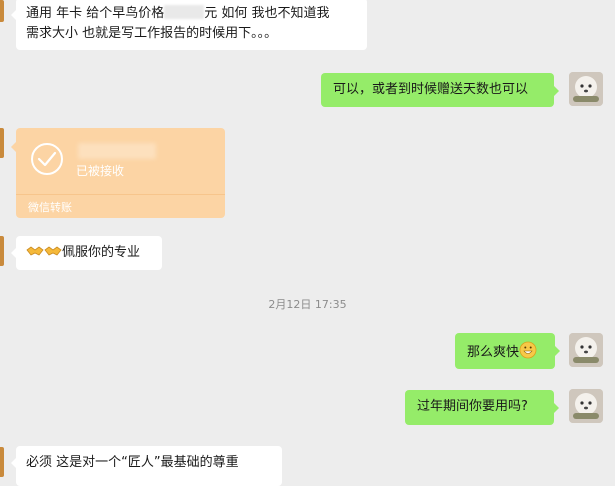 The width and height of the screenshot is (615, 486). Describe the element at coordinates (152, 33) in the screenshot. I see `message-text: 需求大小 也就是写工作报告的时候用下。。。` at that location.